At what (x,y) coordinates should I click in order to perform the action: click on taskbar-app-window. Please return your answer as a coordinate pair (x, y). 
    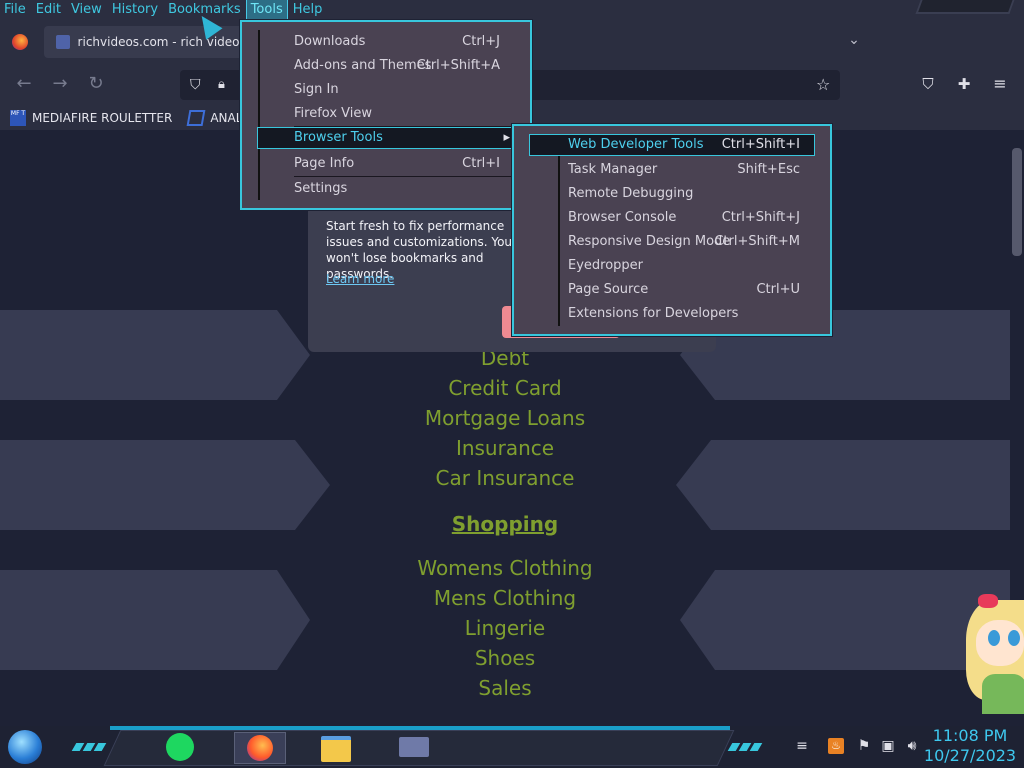
    Looking at the image, I should click on (414, 747).